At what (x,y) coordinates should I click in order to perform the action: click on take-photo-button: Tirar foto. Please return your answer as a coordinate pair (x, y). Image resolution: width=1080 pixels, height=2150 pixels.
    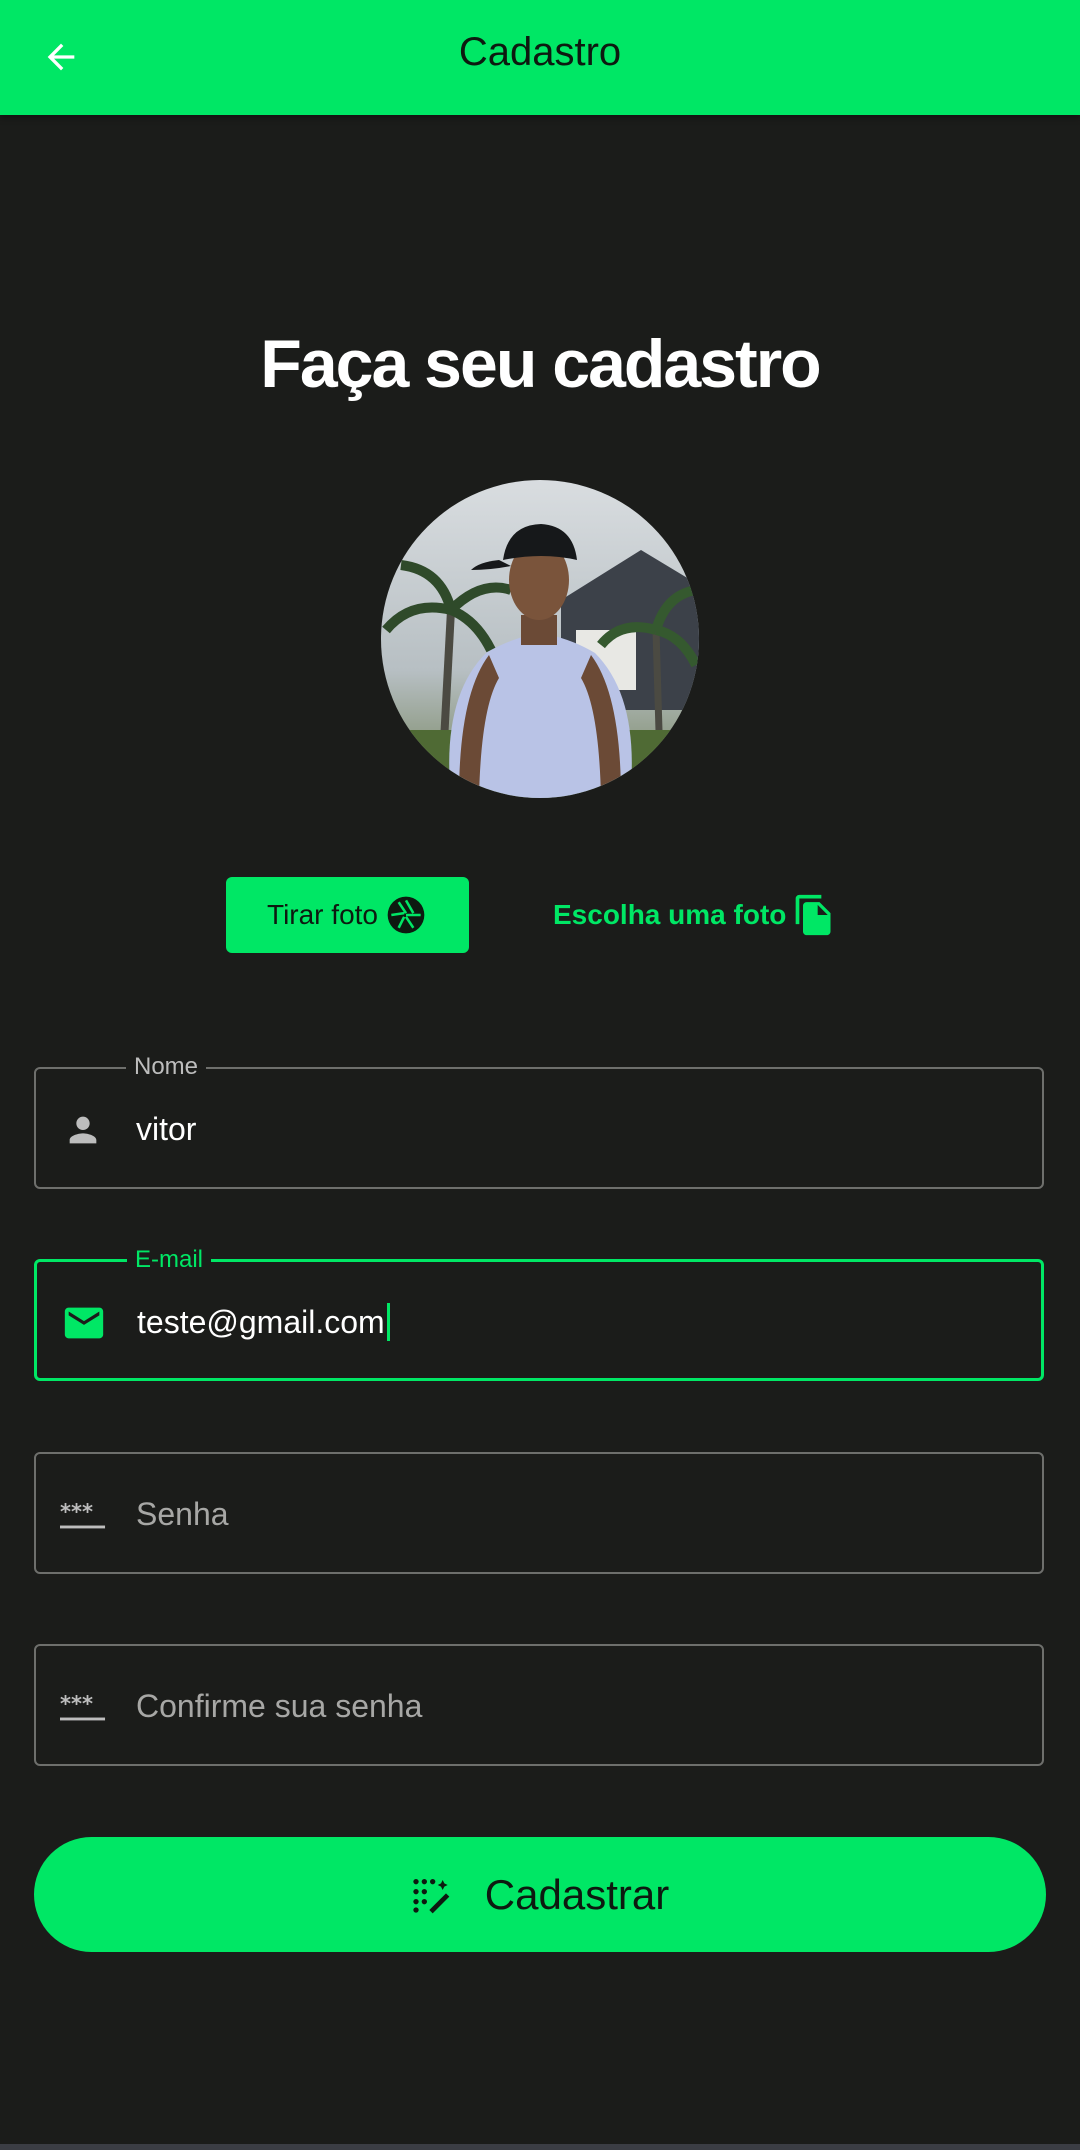
    Looking at the image, I should click on (347, 915).